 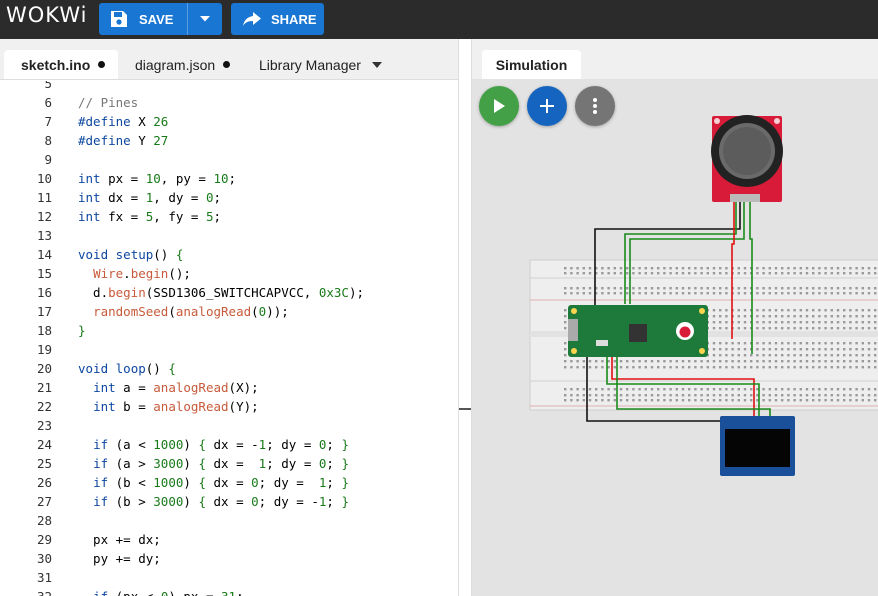 What do you see at coordinates (675, 59) in the screenshot?
I see `simulation-tab-bar: Simulation` at bounding box center [675, 59].